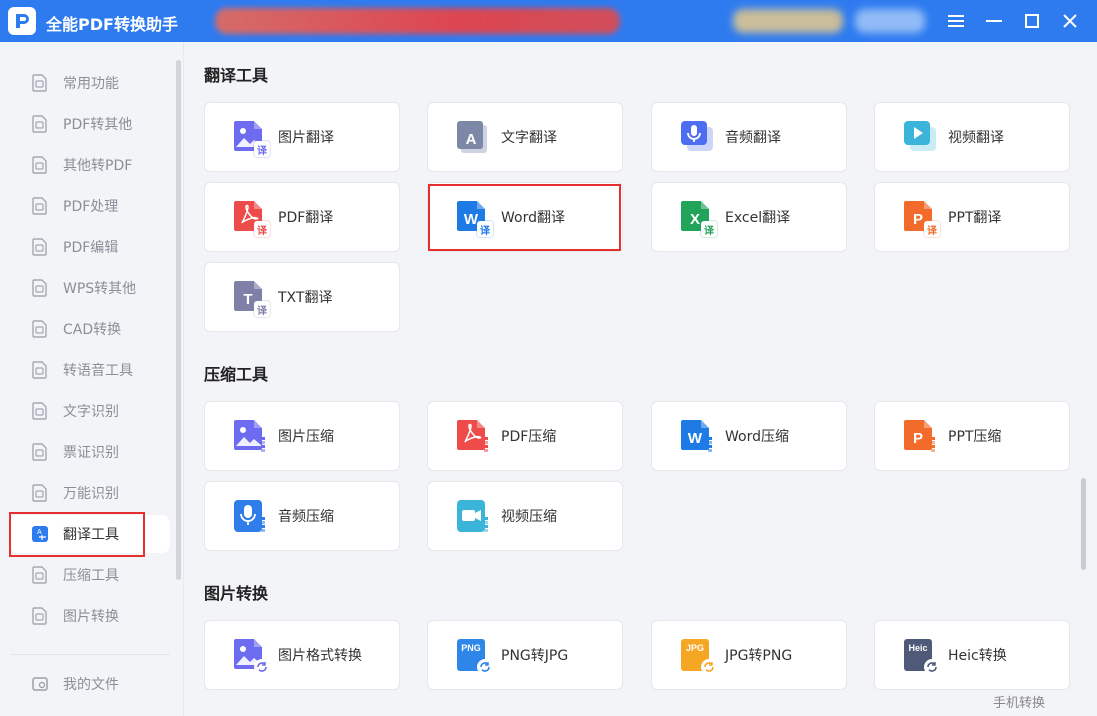 The image size is (1097, 716). I want to click on sidebar-item-label: WPS转其他, so click(100, 289).